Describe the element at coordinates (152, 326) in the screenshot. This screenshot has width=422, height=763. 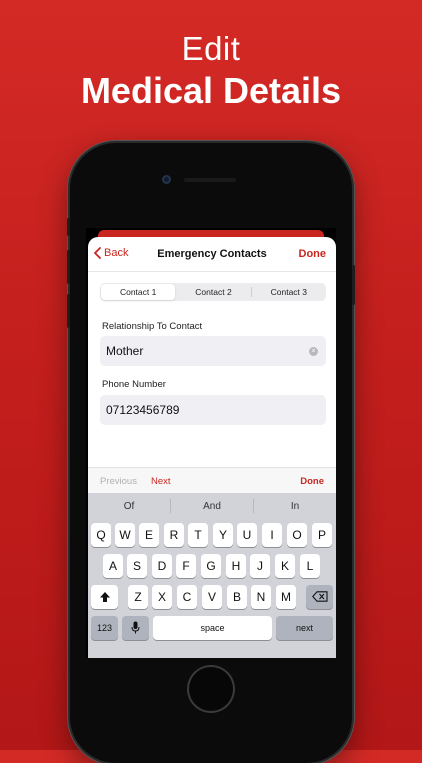
I see `relationship-label: Relationship To Contact` at that location.